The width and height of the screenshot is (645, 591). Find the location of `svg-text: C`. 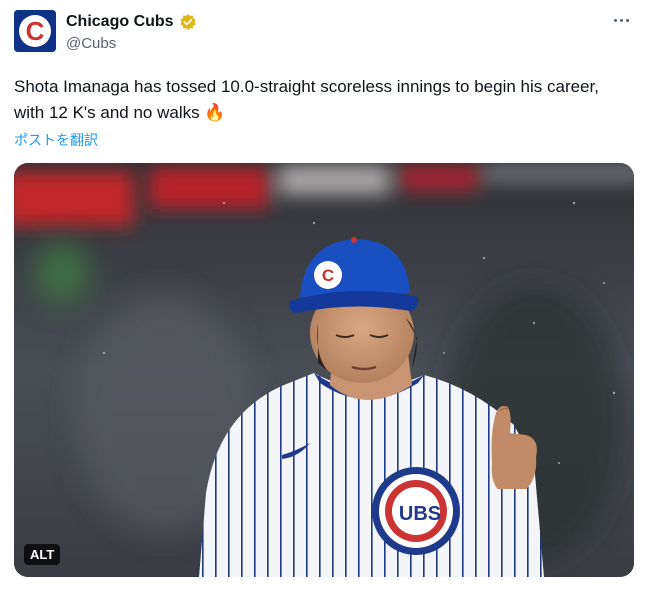

svg-text: C is located at coordinates (35, 31).